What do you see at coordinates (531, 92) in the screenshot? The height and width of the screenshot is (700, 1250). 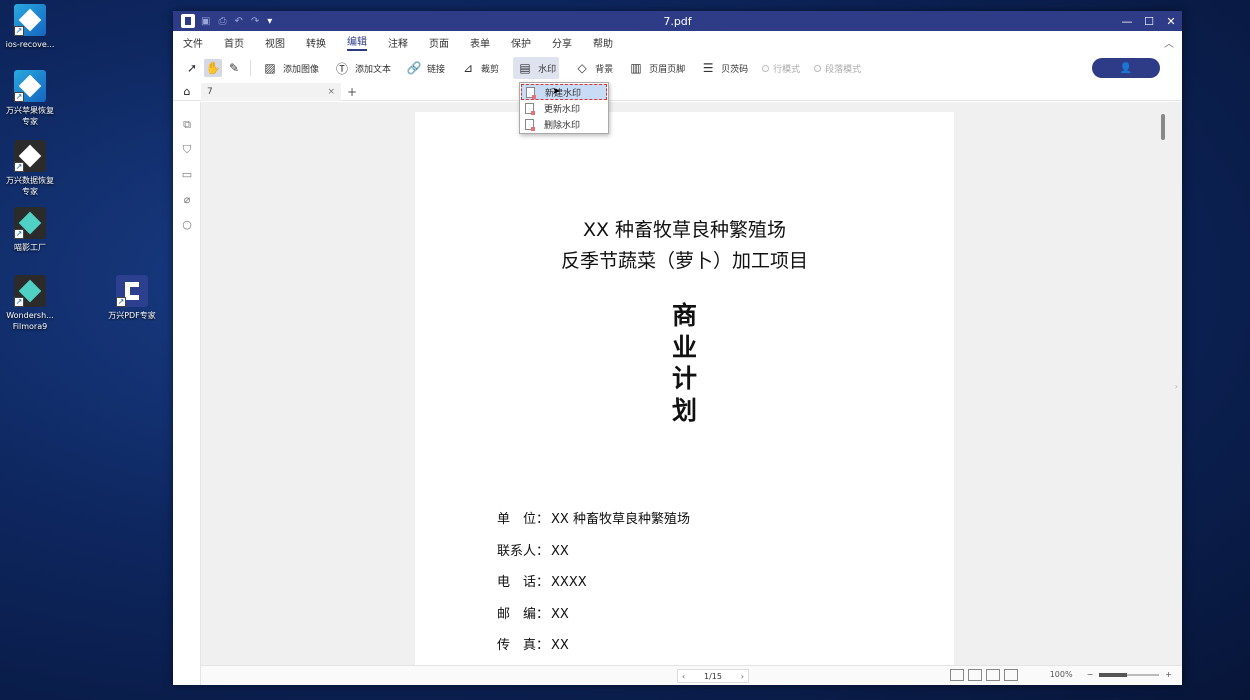 I see `new-watermark-icon` at bounding box center [531, 92].